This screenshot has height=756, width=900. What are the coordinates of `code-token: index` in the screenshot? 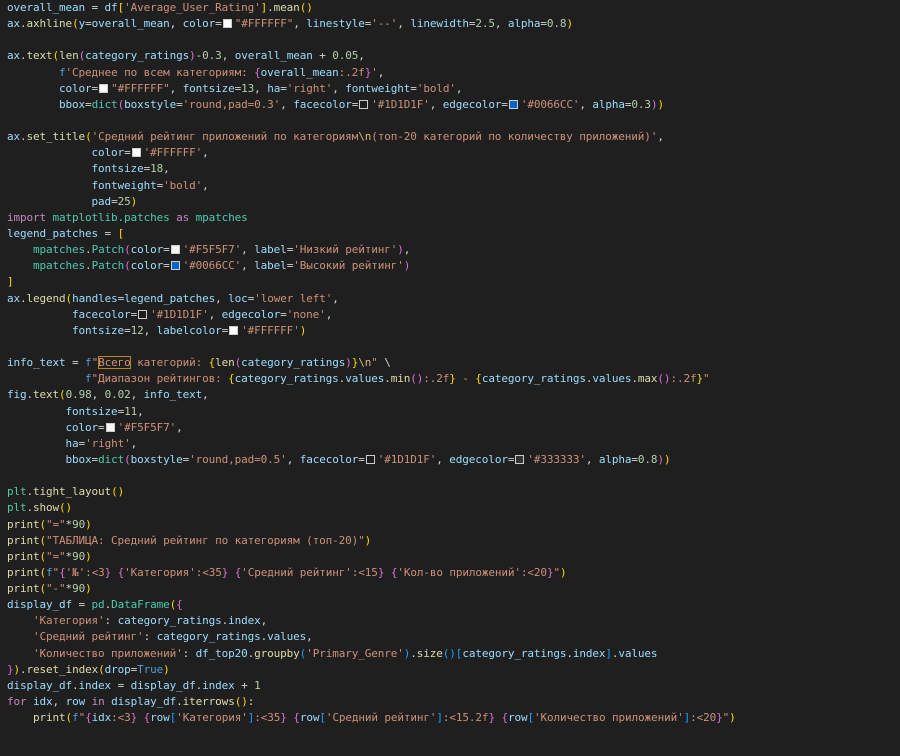 It's located at (218, 685).